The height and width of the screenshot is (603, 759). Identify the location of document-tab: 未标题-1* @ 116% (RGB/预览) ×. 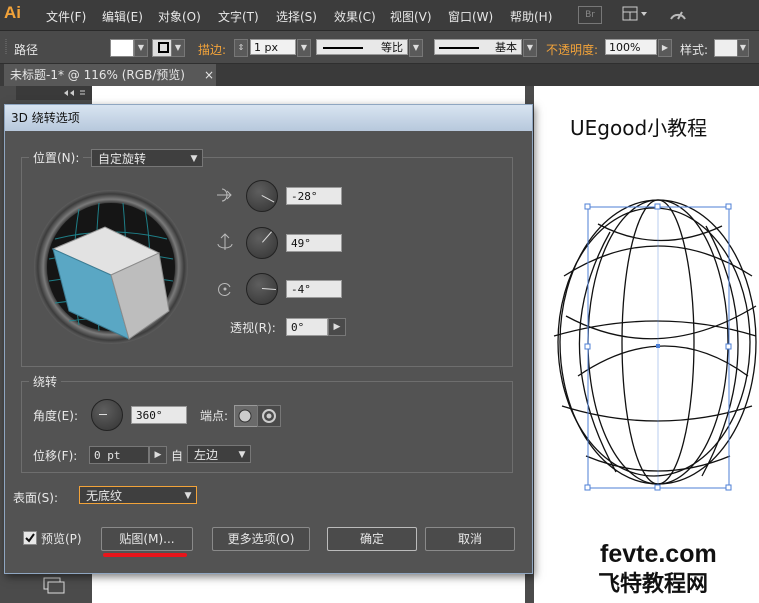
(110, 75).